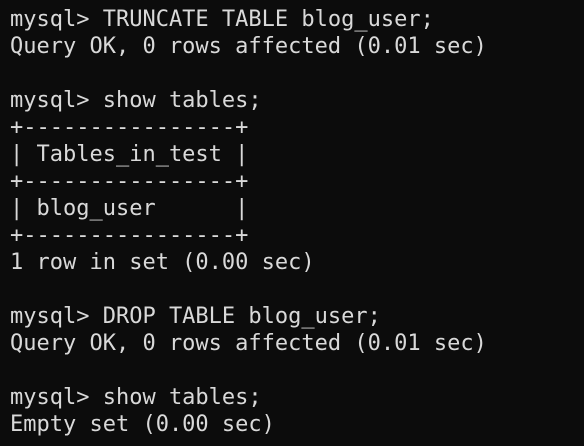 The width and height of the screenshot is (584, 446). Describe the element at coordinates (222, 19) in the screenshot. I see `command-line-truncate: mysql> TRUNCATE TABLE blog_user;` at that location.